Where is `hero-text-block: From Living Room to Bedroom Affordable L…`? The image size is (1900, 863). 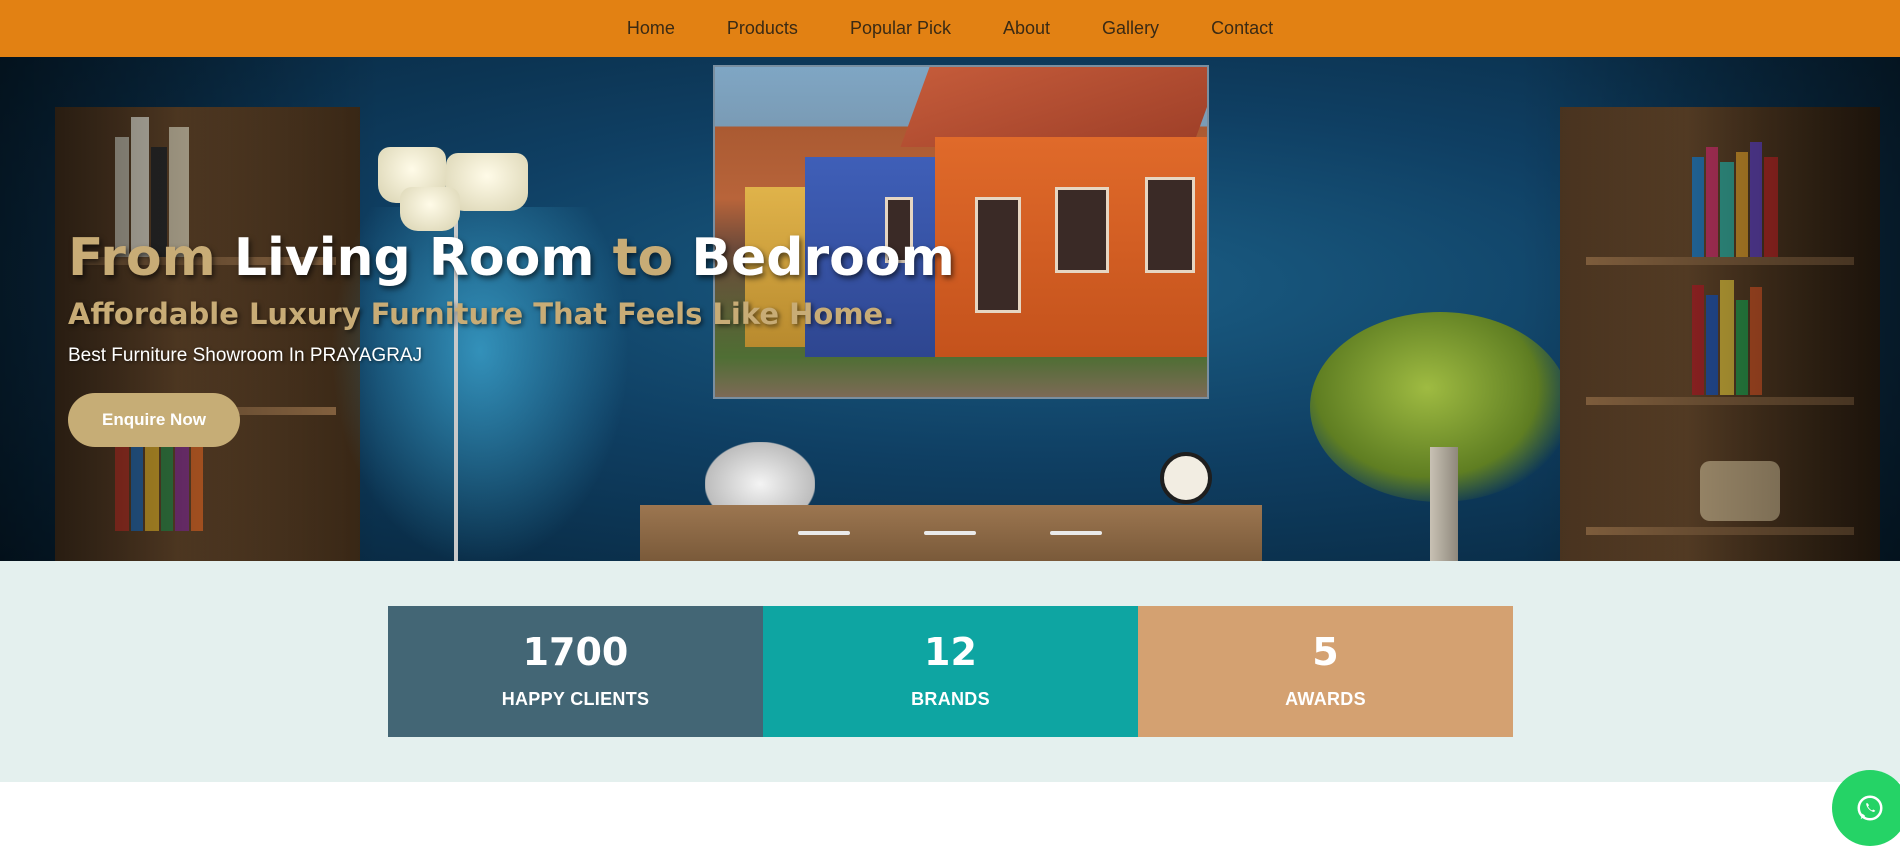
hero-text-block: From Living Room to Bedroom Affordable L… is located at coordinates (511, 337).